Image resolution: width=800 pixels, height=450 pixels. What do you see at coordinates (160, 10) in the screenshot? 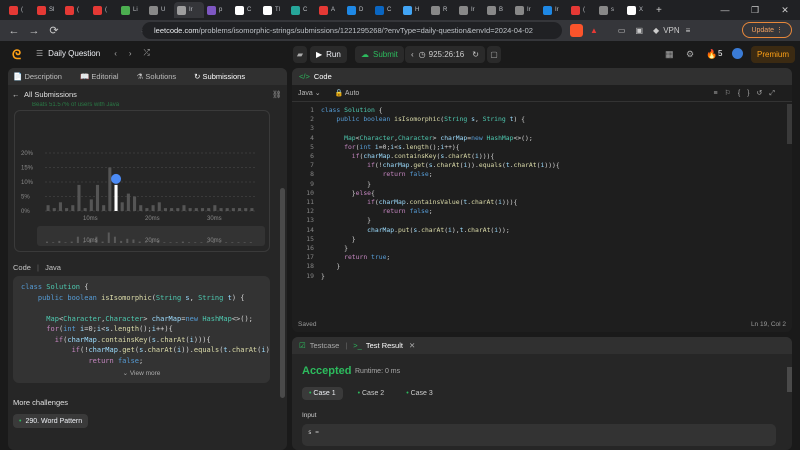
I see `browser-tab: U` at bounding box center [160, 10].